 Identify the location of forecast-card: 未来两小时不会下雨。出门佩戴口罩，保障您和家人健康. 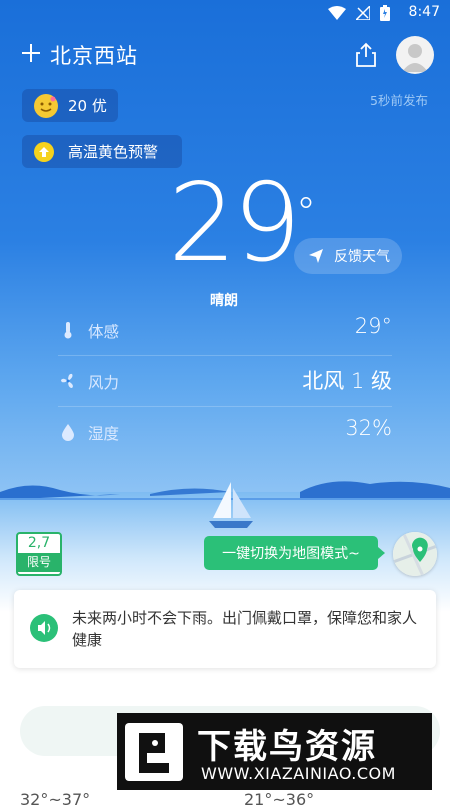
(225, 629).